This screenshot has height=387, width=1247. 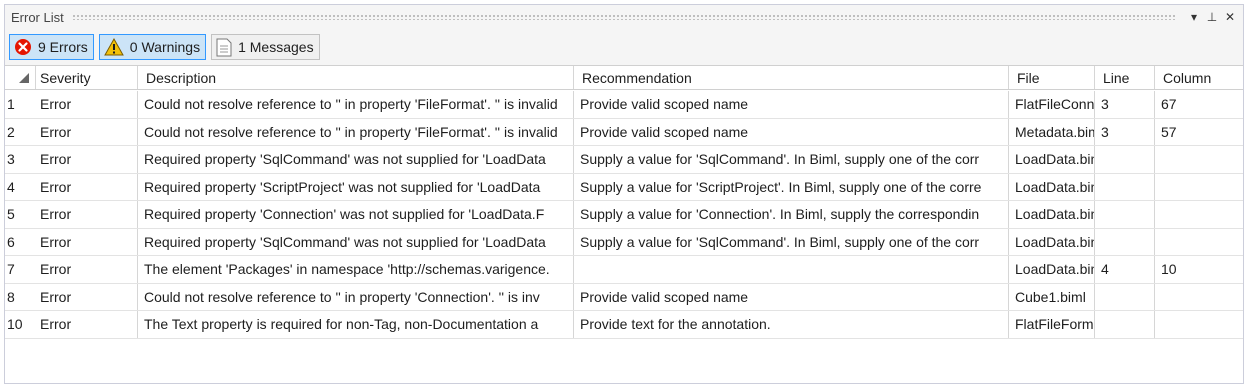 I want to click on header-file: File, so click(x=1053, y=77).